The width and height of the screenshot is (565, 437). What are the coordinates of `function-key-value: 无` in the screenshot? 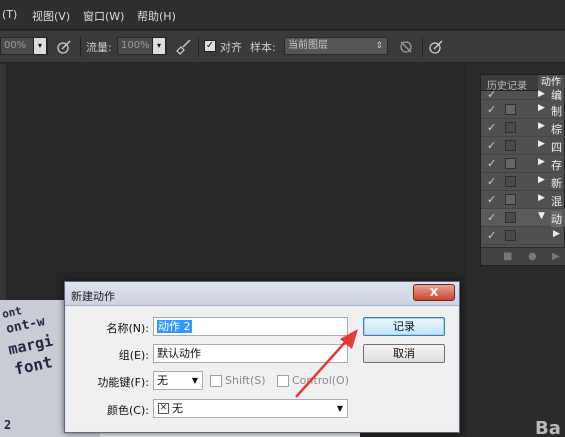 It's located at (162, 380).